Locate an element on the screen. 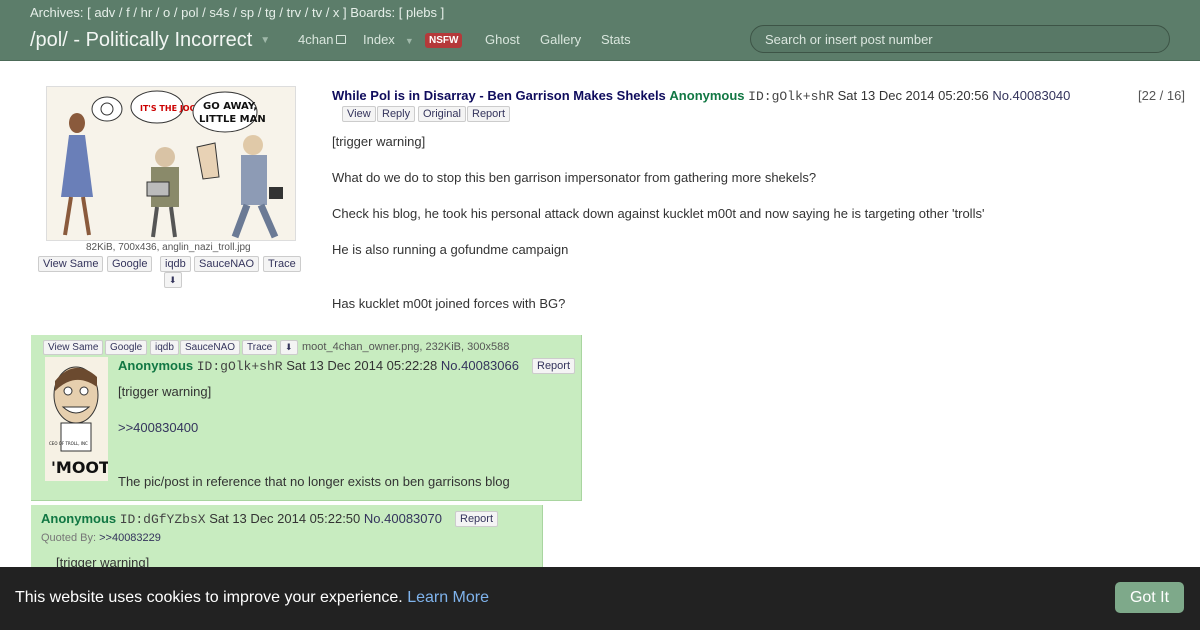 The height and width of the screenshot is (630, 1200). quoted-by-link: >>40083229 is located at coordinates (130, 538).